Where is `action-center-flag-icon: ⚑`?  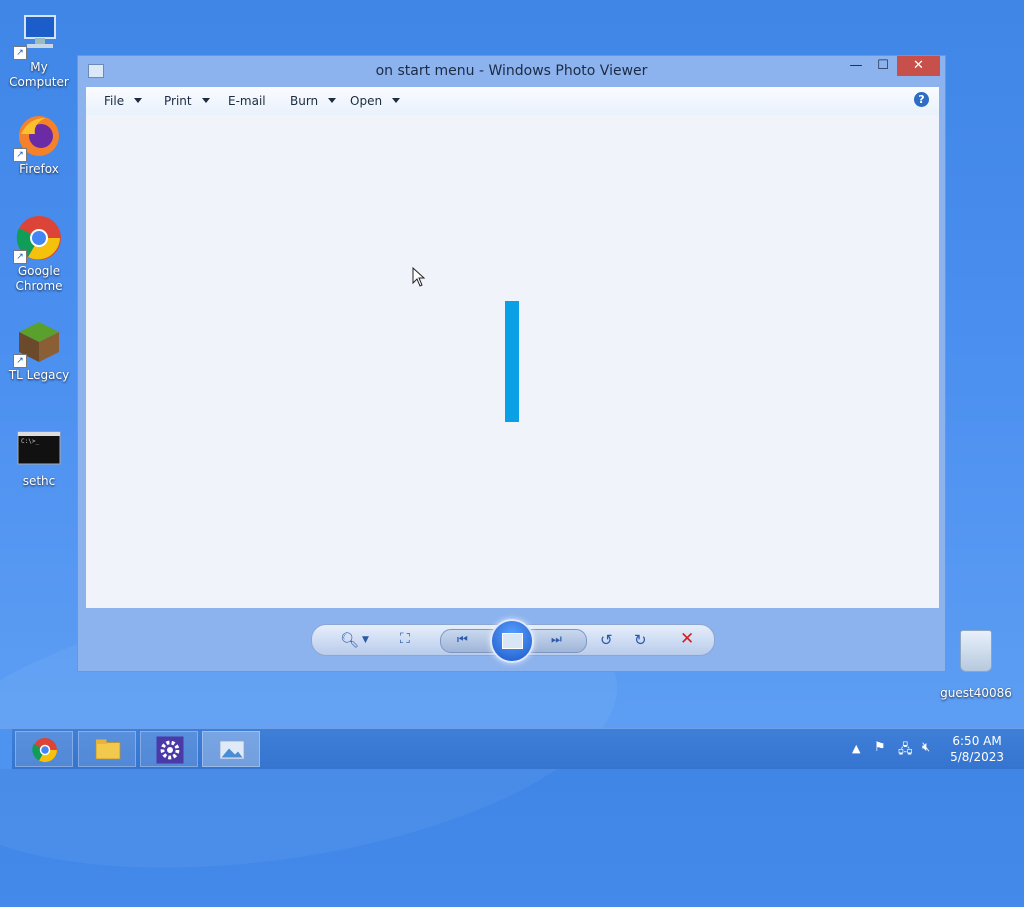 action-center-flag-icon: ⚑ is located at coordinates (880, 747).